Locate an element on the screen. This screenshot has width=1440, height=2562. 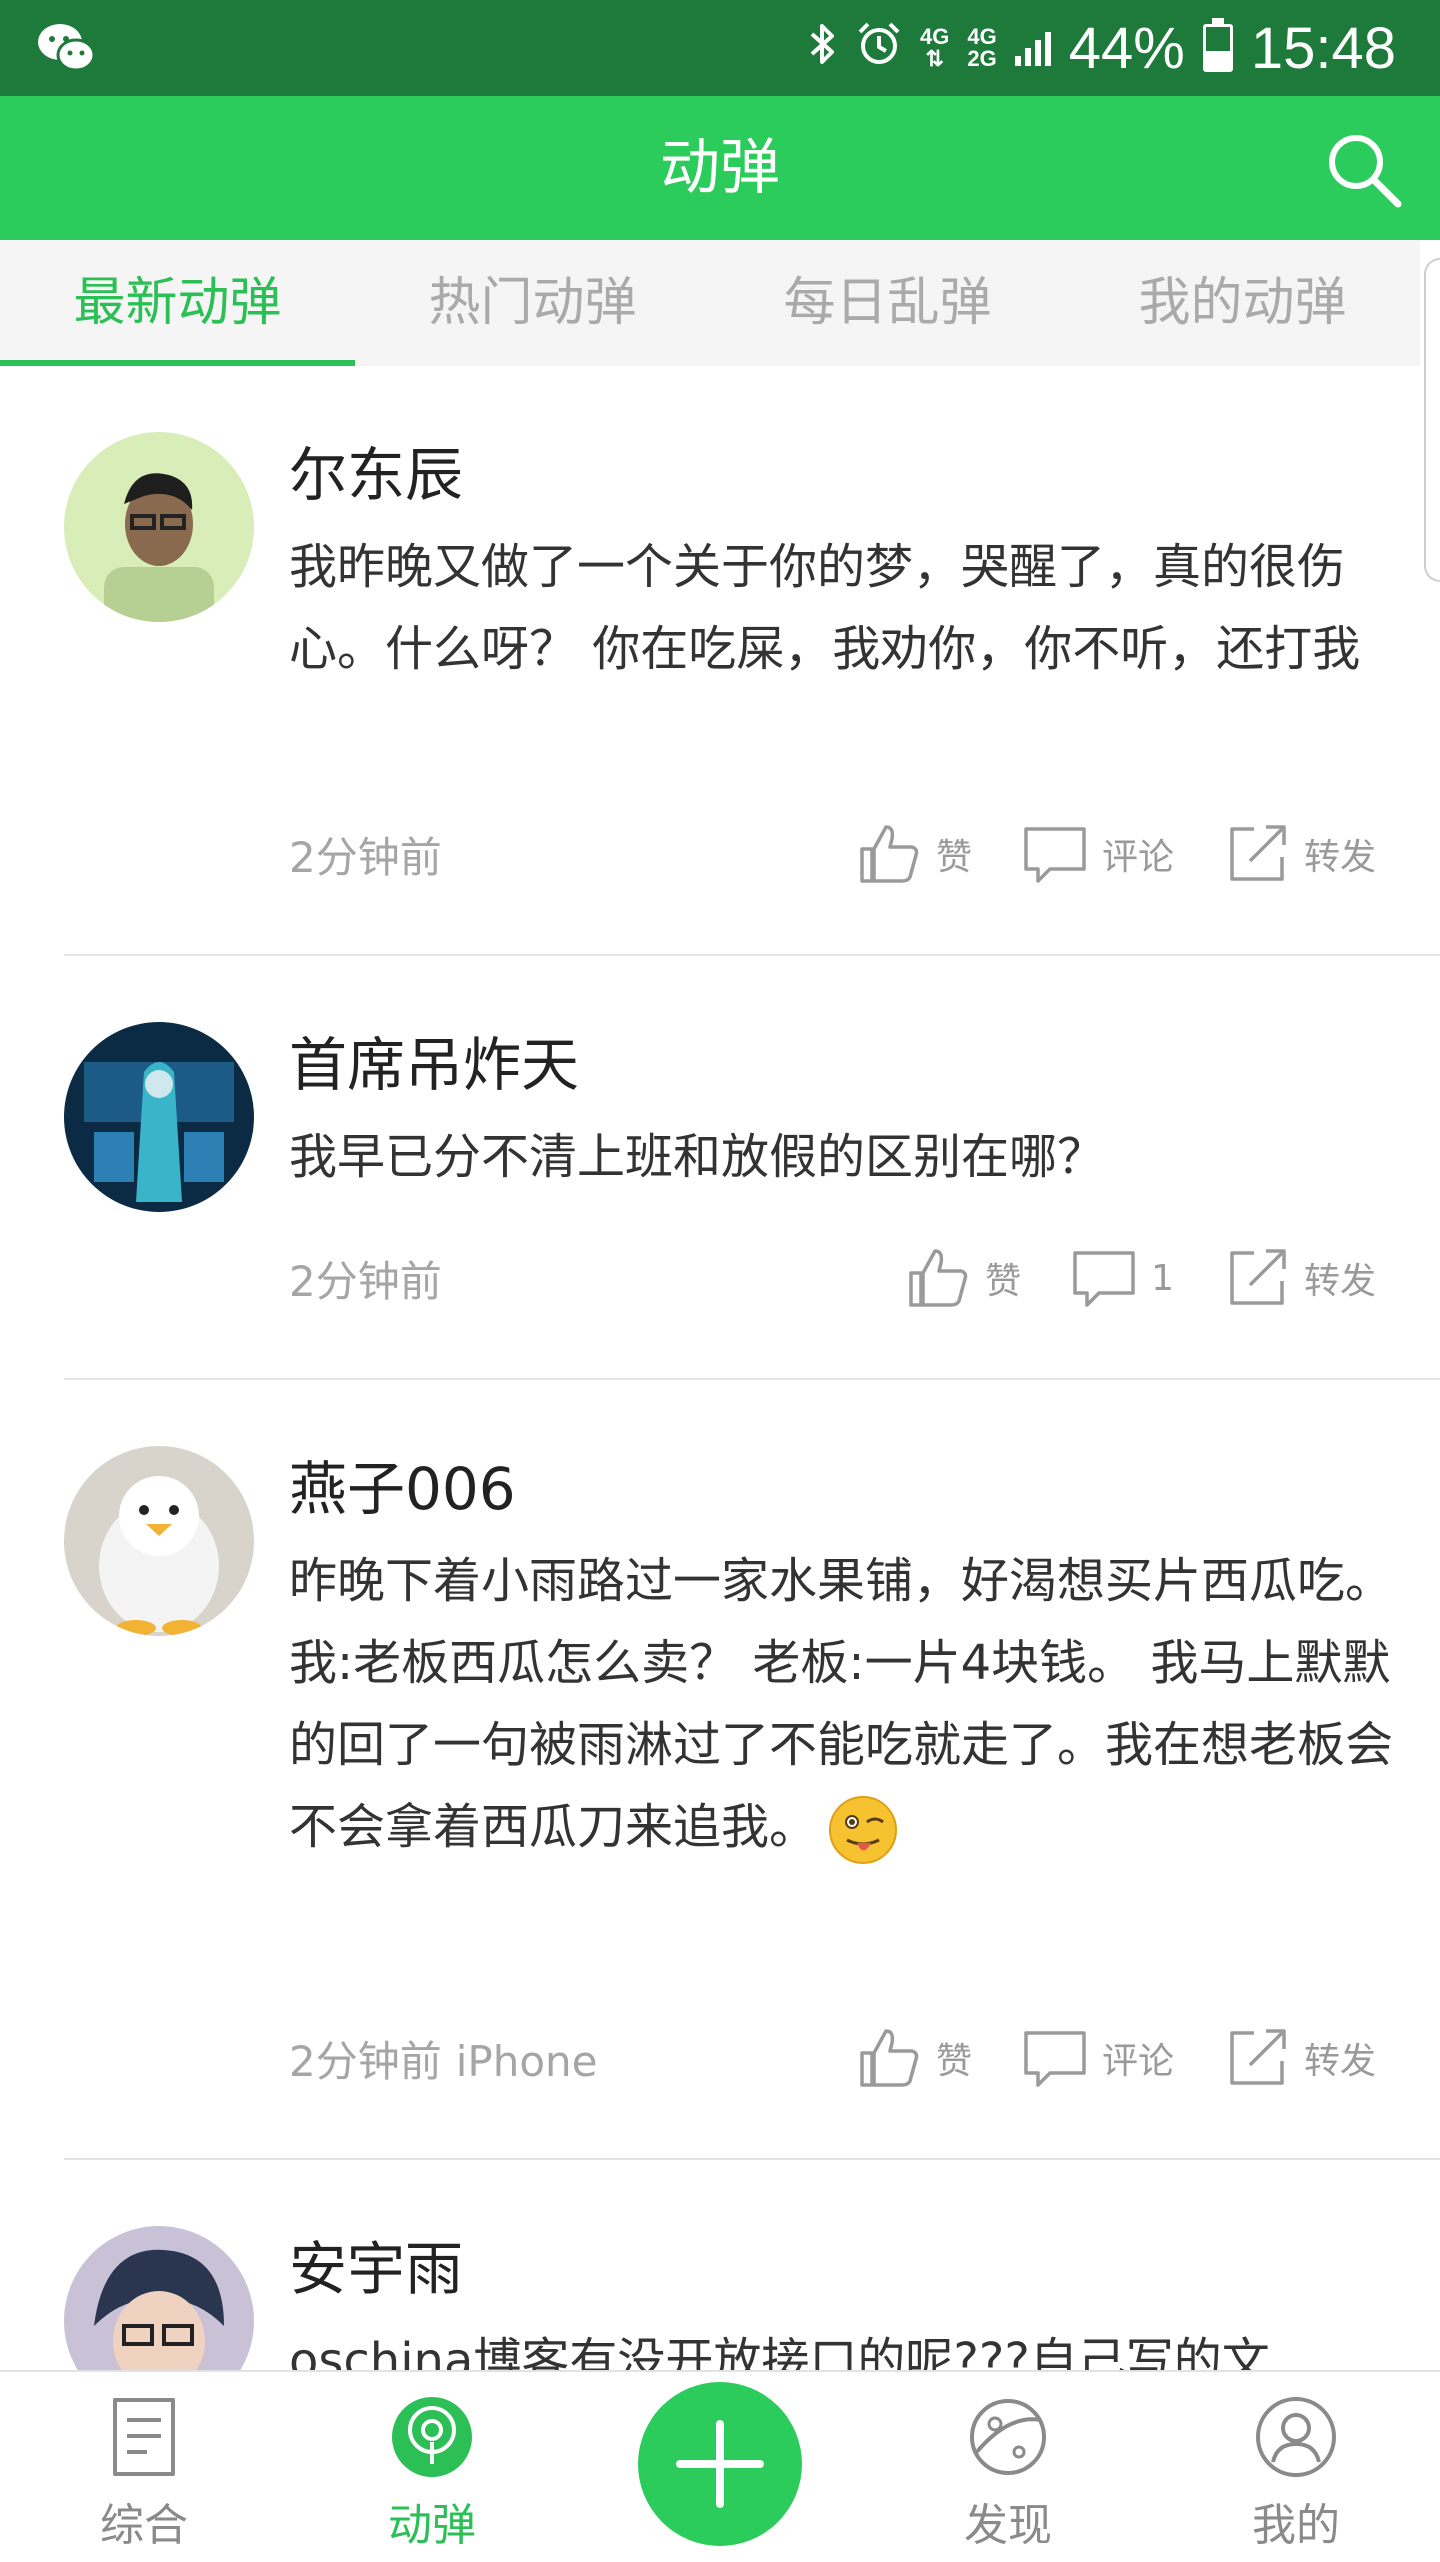
search-icon is located at coordinates (1365, 171).